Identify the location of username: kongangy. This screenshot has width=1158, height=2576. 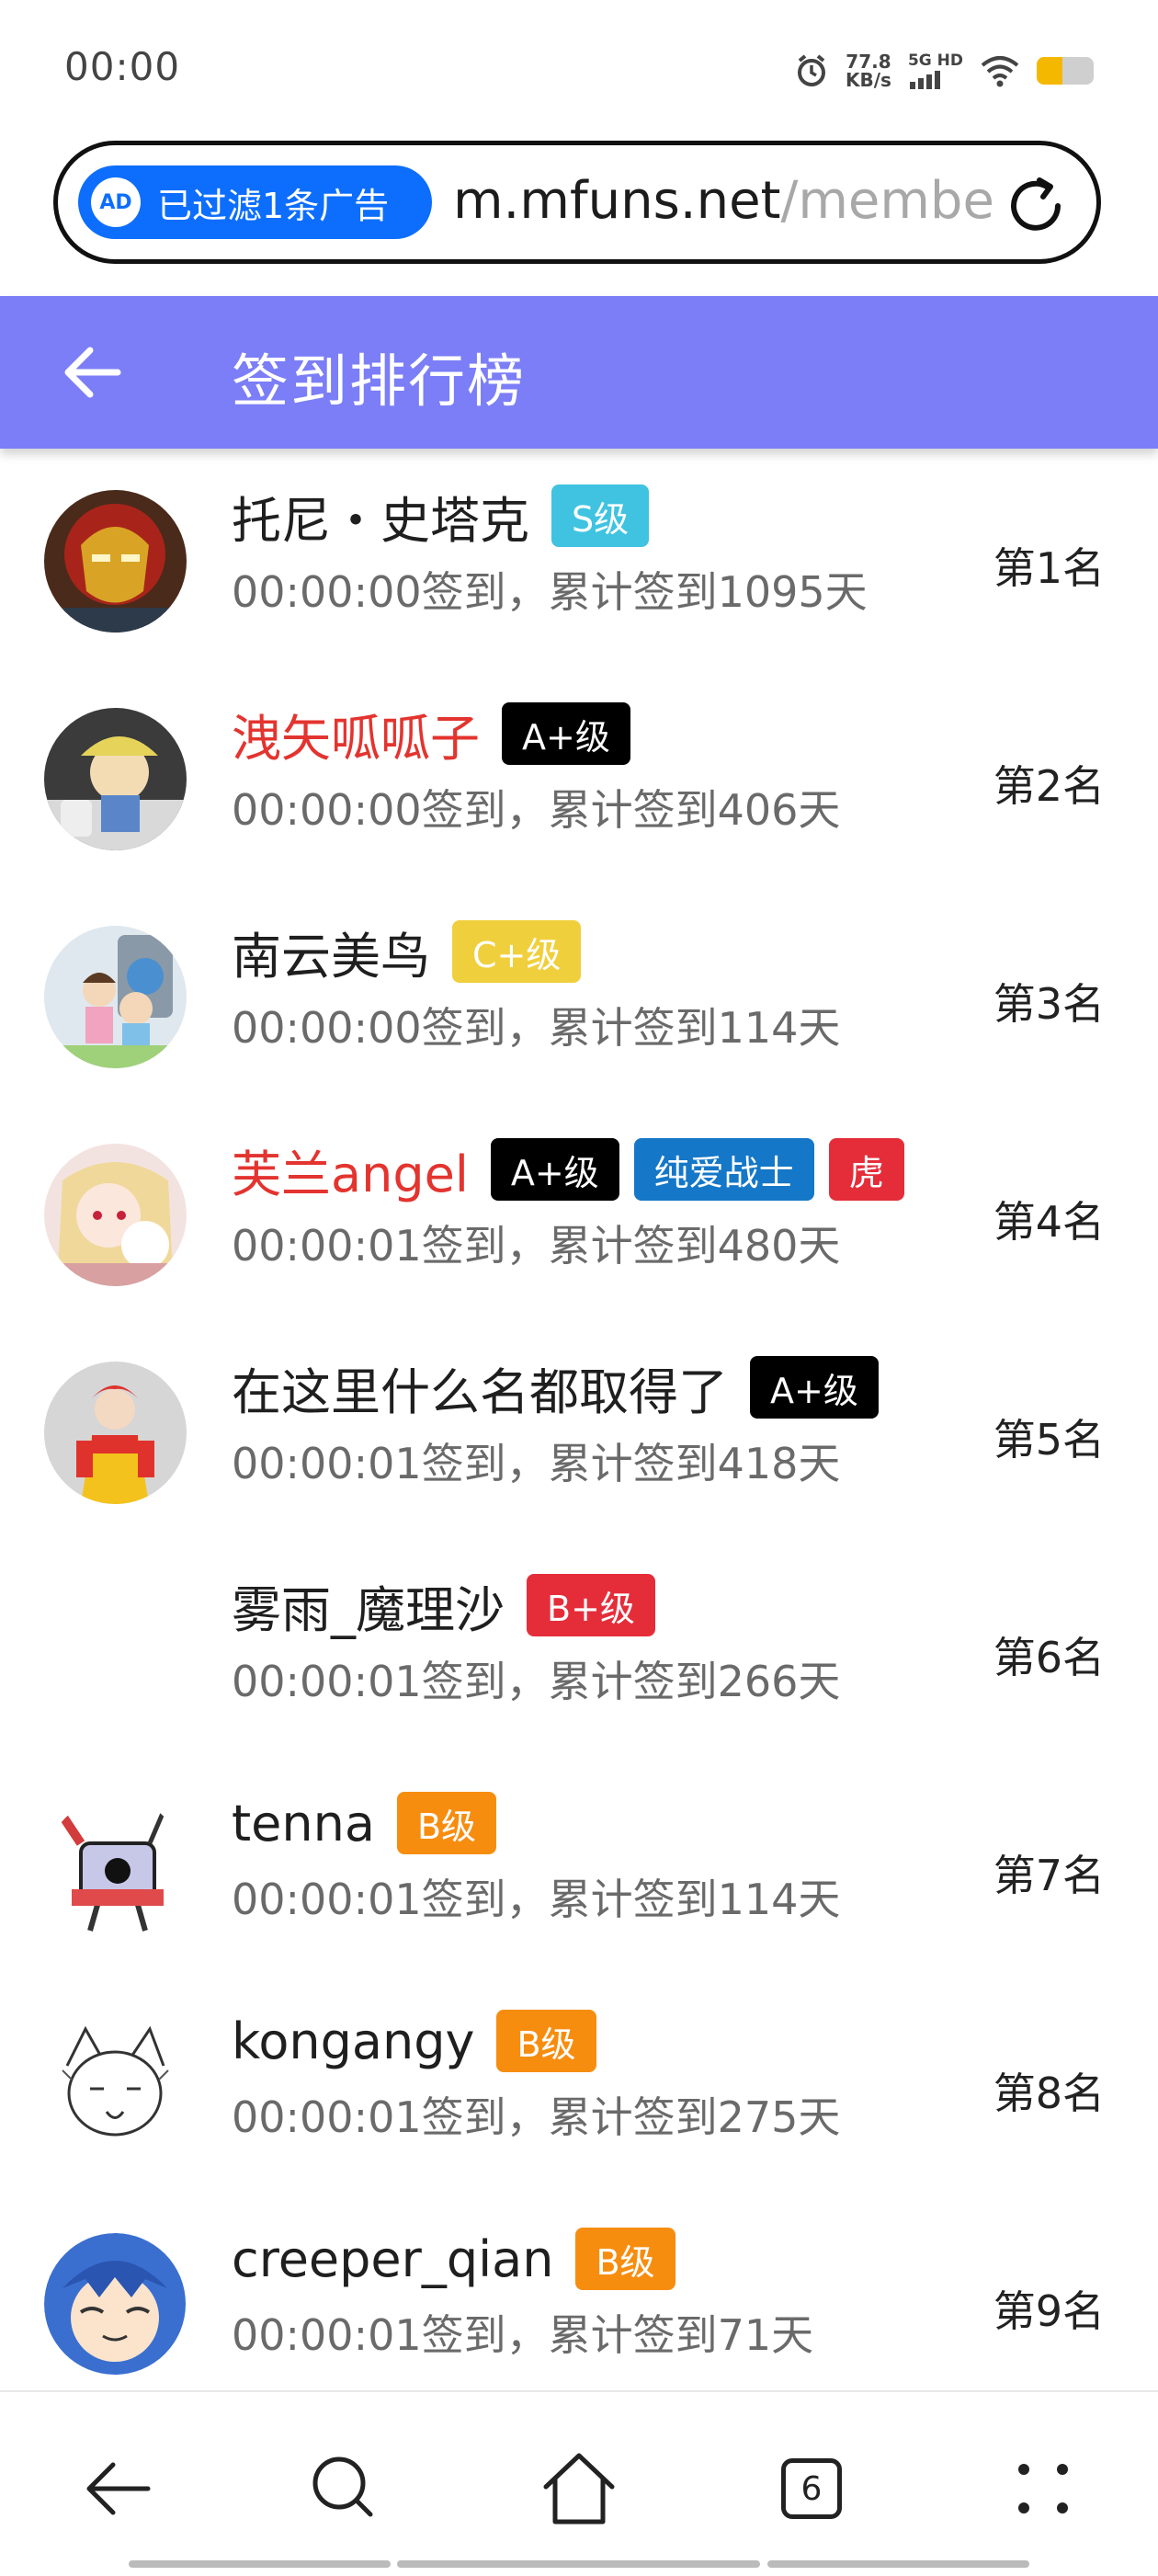
(353, 2041).